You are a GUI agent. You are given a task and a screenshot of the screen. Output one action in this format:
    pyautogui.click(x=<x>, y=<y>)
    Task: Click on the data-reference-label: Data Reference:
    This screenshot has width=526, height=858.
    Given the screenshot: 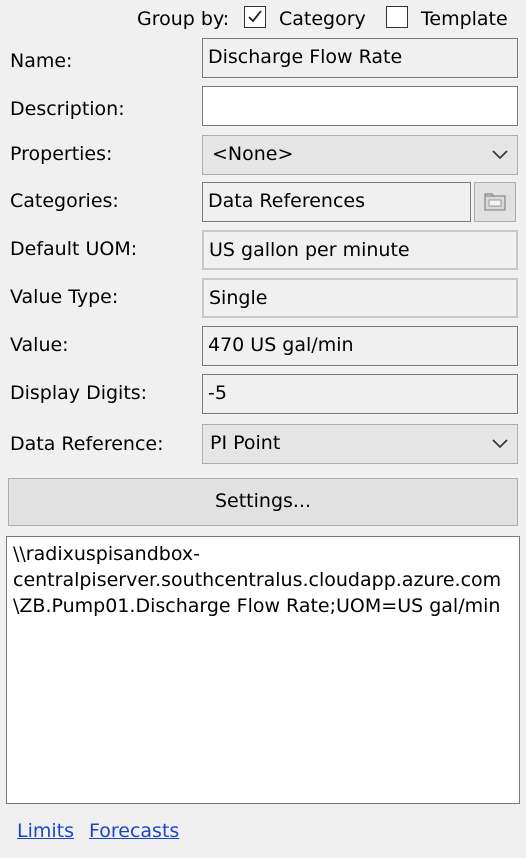 What is the action you would take?
    pyautogui.click(x=87, y=444)
    